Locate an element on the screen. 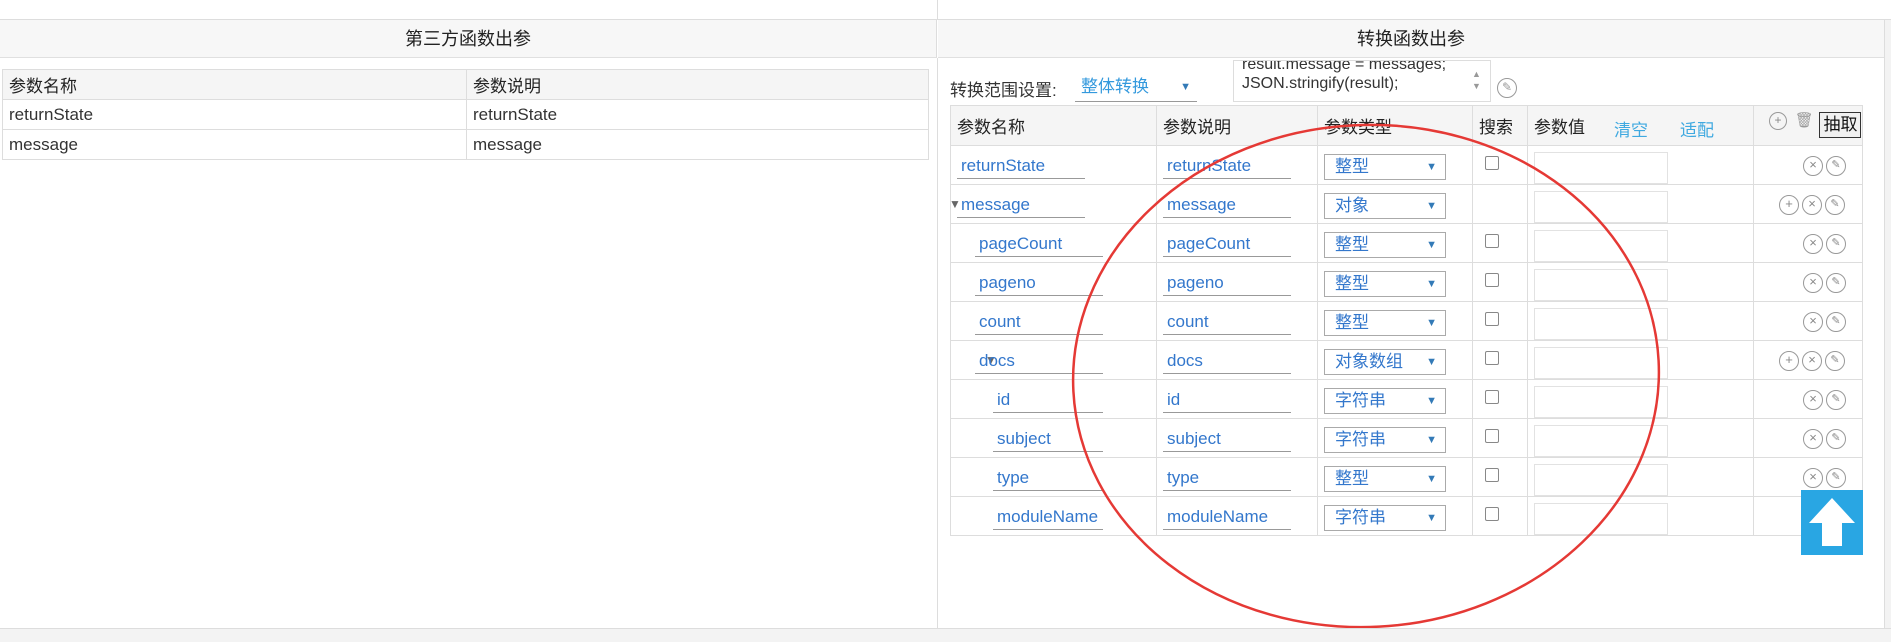 Image resolution: width=1891 pixels, height=642 pixels. param-name-cell: type is located at coordinates (1053, 477).